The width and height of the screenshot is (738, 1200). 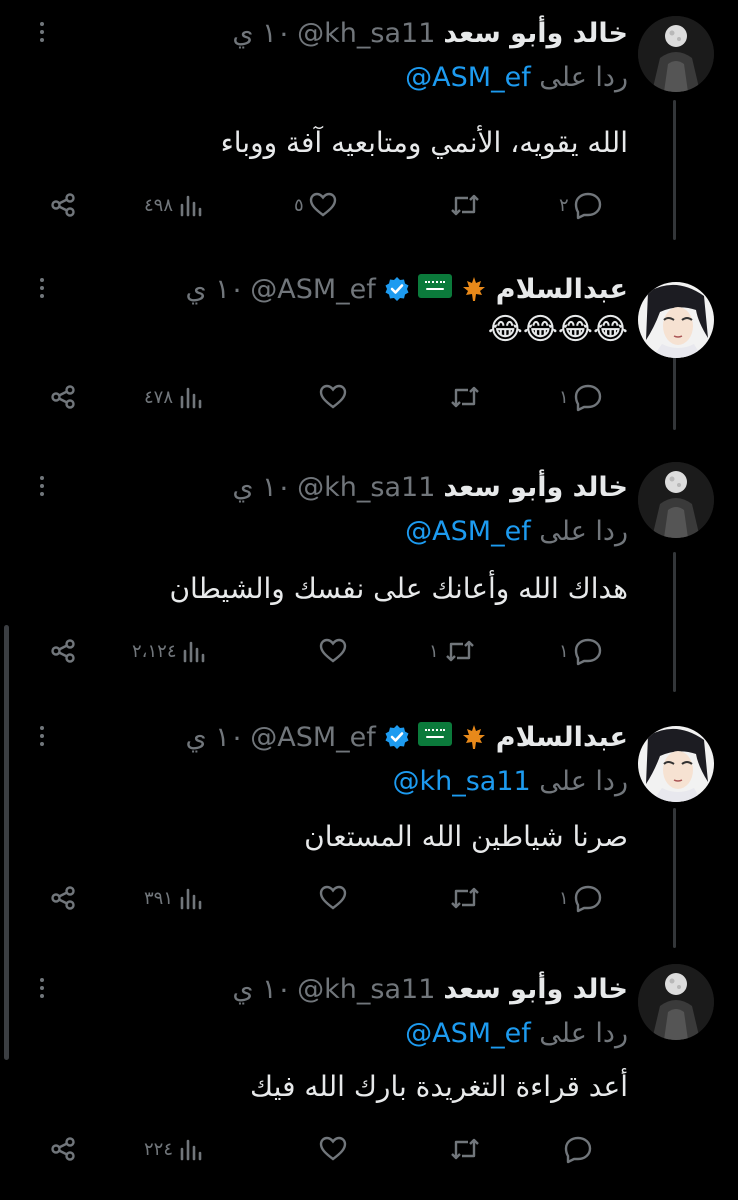 I want to click on views-button: ٢٢٤, so click(x=172, y=1149).